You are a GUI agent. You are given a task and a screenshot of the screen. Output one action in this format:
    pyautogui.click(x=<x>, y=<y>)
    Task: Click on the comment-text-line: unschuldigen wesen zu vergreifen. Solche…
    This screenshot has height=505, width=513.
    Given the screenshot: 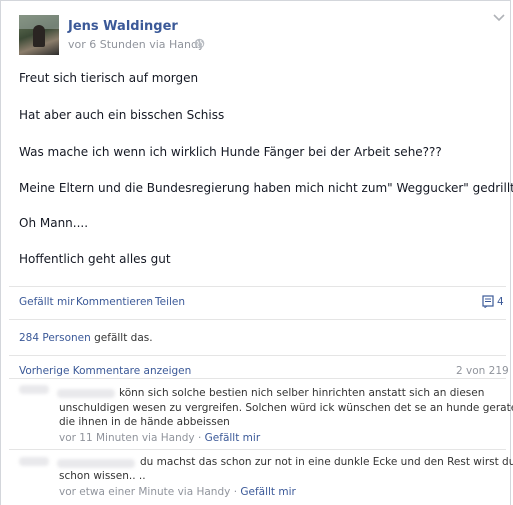 What is the action you would take?
    pyautogui.click(x=286, y=408)
    